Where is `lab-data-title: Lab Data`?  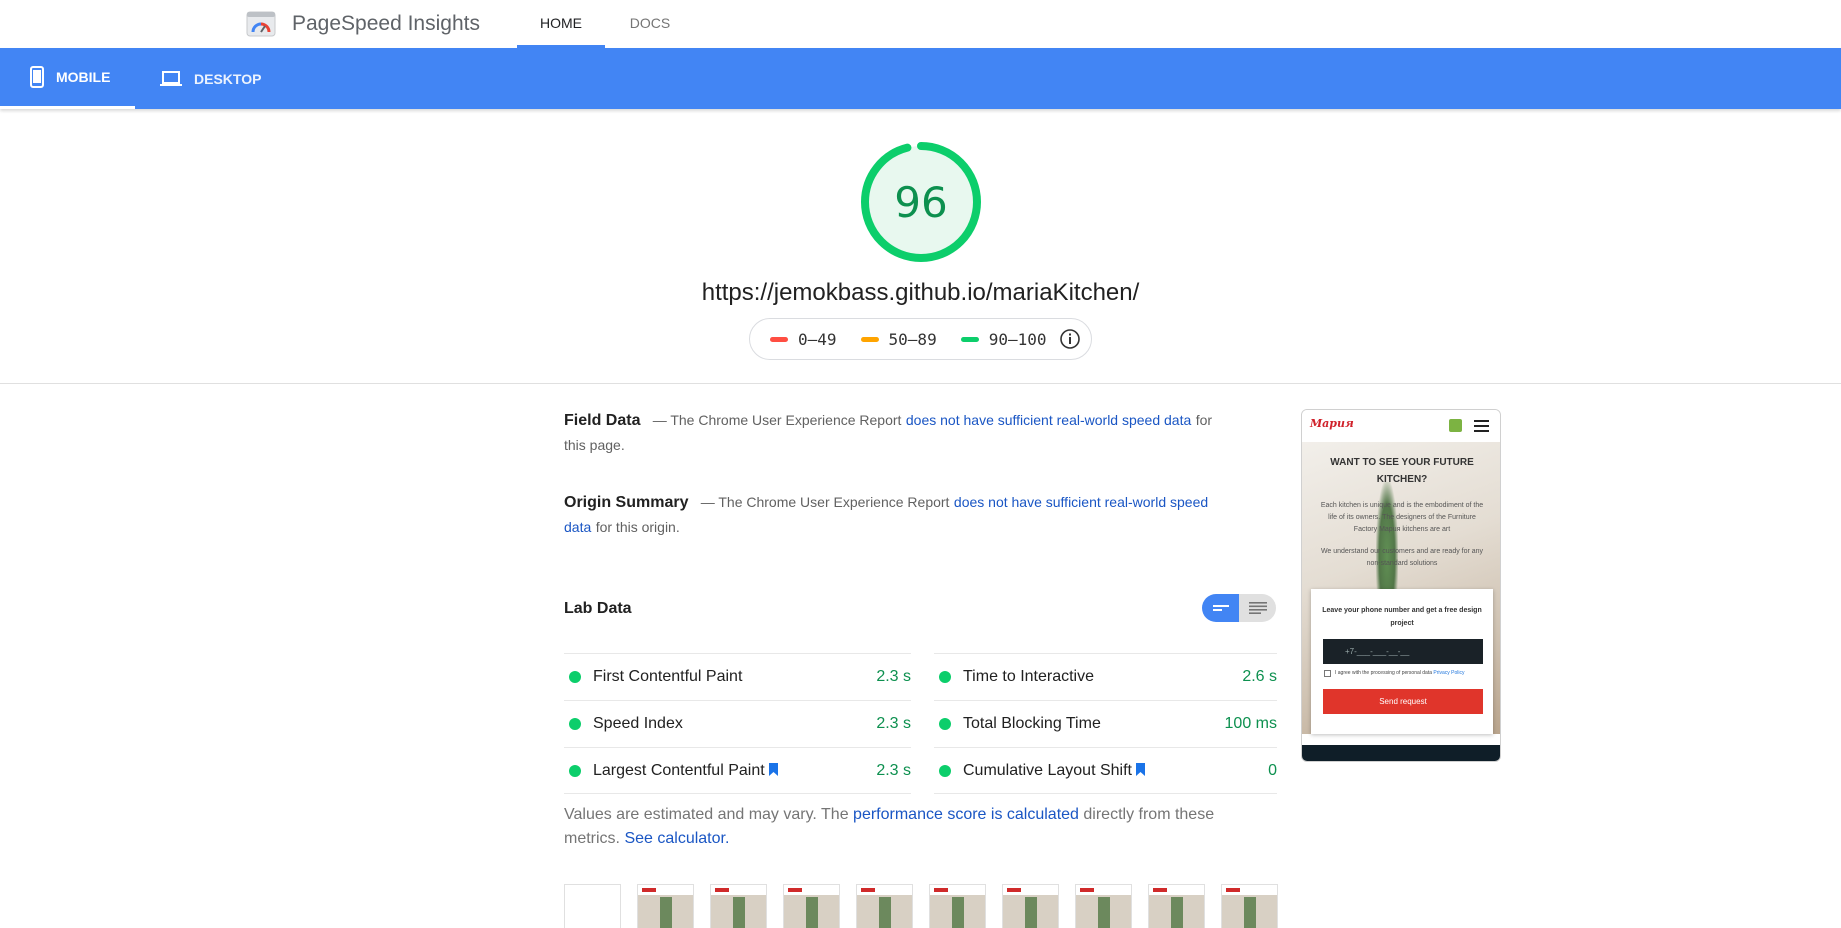
lab-data-title: Lab Data is located at coordinates (598, 608).